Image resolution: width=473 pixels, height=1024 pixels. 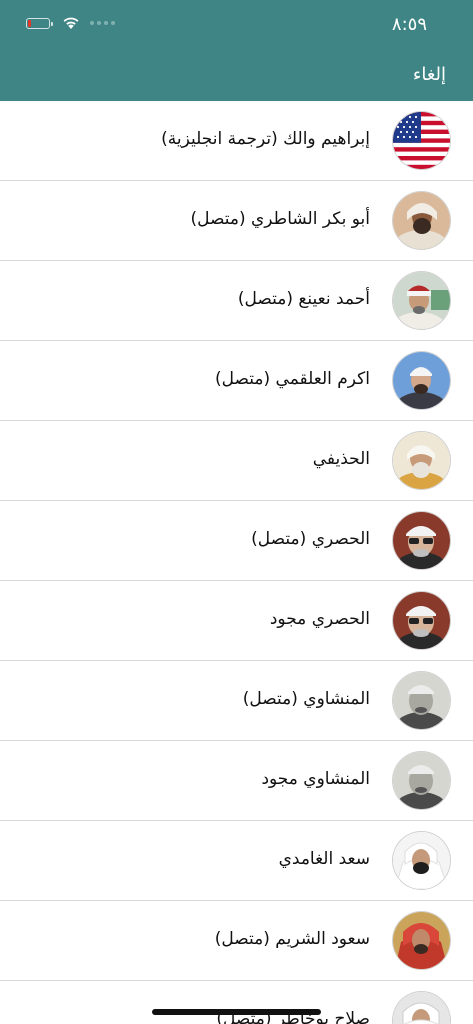 I want to click on status-indicators, so click(x=70, y=23).